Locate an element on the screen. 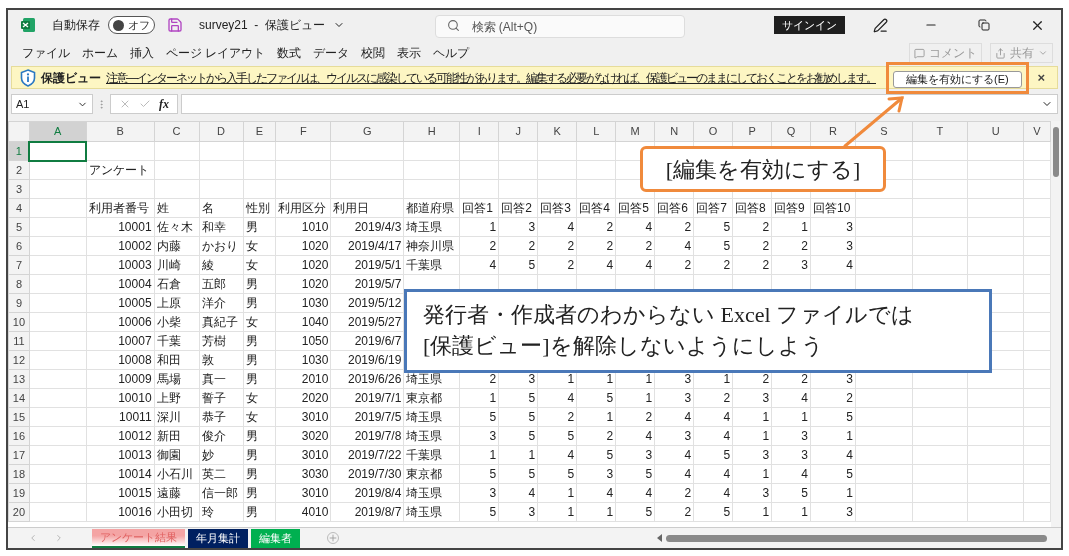 This screenshot has height=556, width=1069. sheet-tab: 年月集計 is located at coordinates (218, 538).